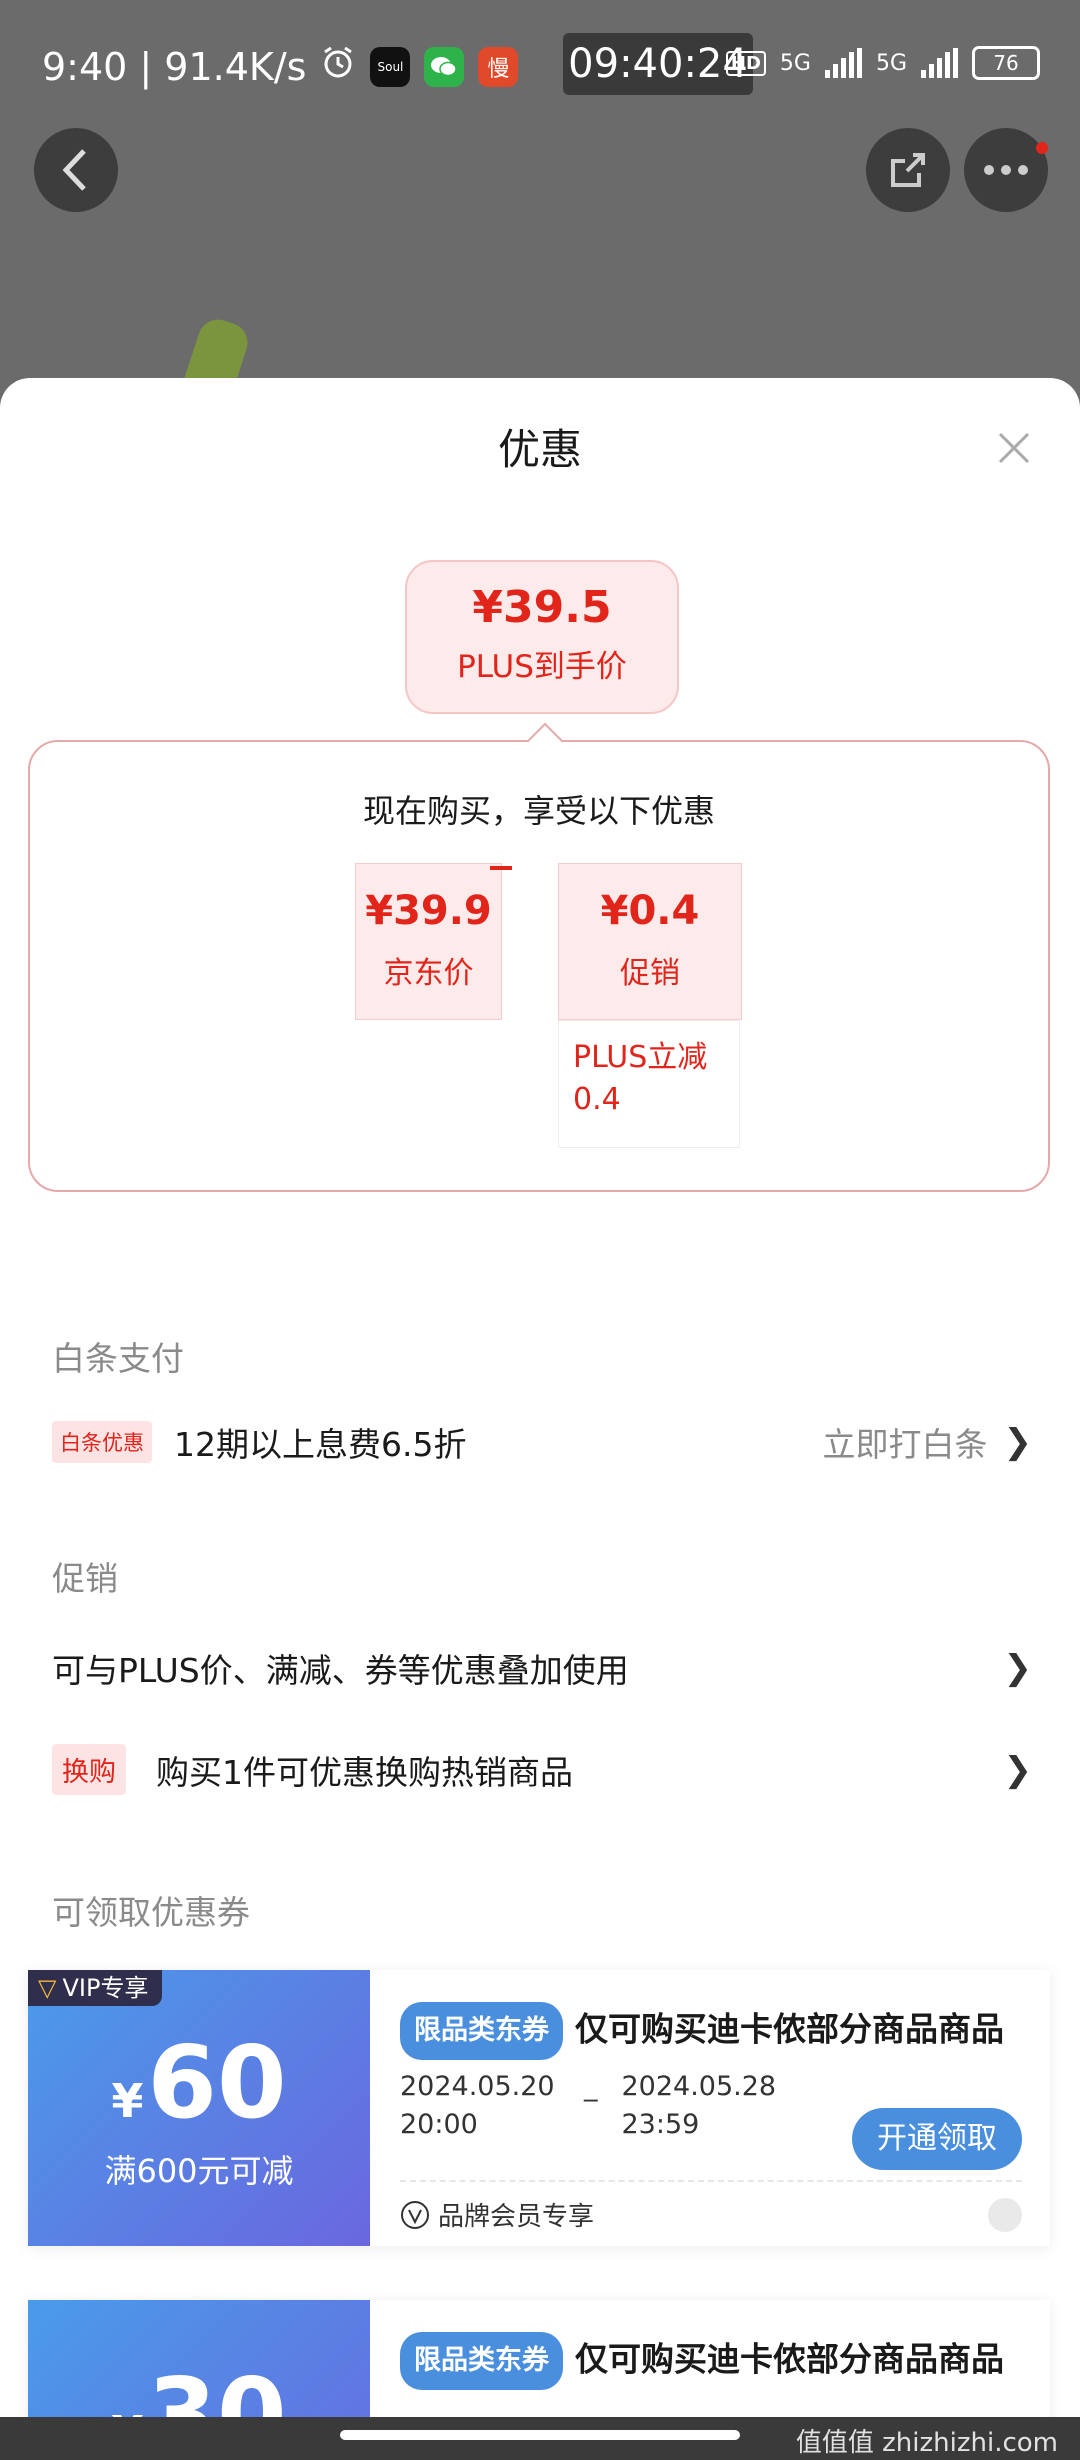  I want to click on vip-icon: ▽, so click(47, 1988).